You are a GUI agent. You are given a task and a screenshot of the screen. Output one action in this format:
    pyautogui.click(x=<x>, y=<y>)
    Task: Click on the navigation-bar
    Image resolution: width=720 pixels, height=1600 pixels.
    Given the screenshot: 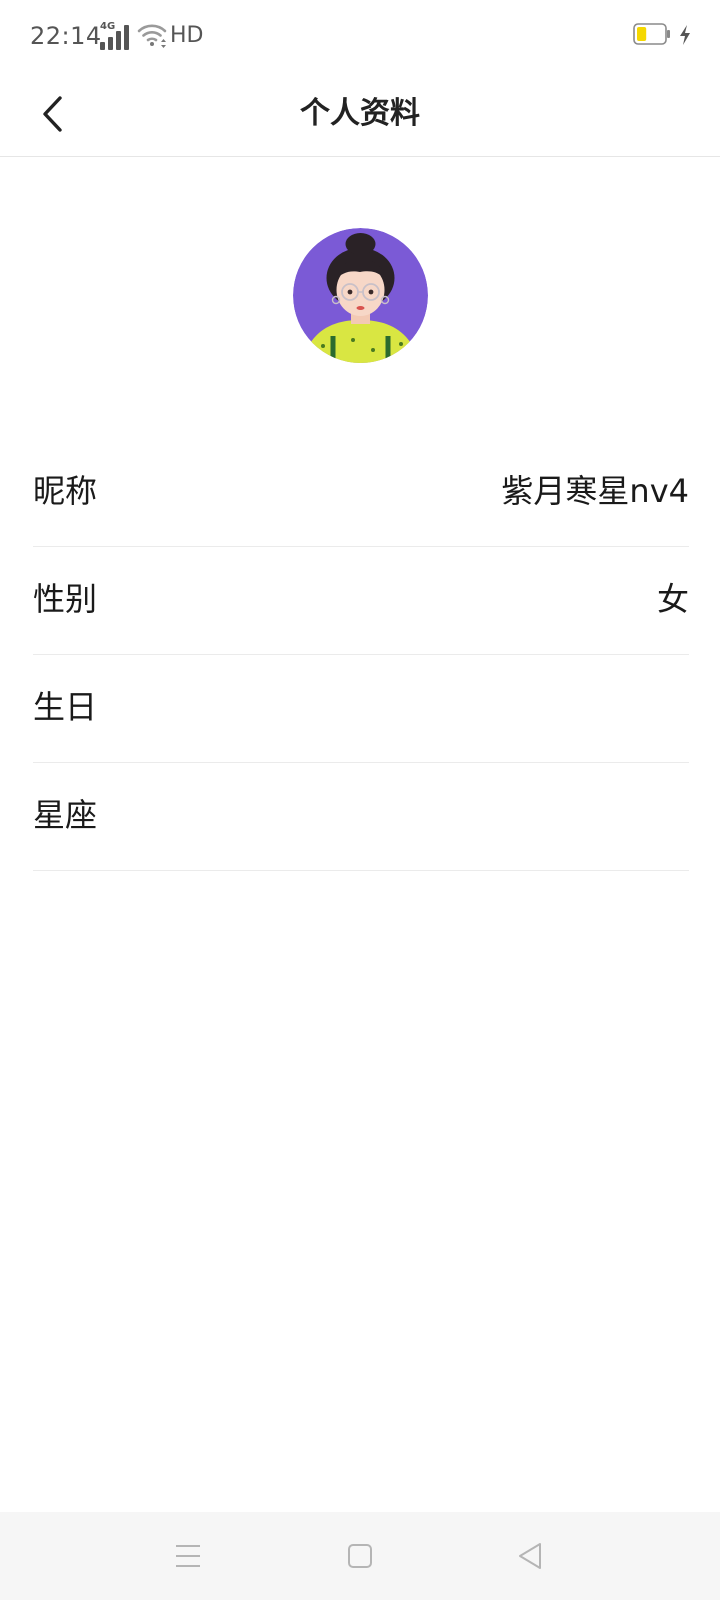 What is the action you would take?
    pyautogui.click(x=360, y=1556)
    